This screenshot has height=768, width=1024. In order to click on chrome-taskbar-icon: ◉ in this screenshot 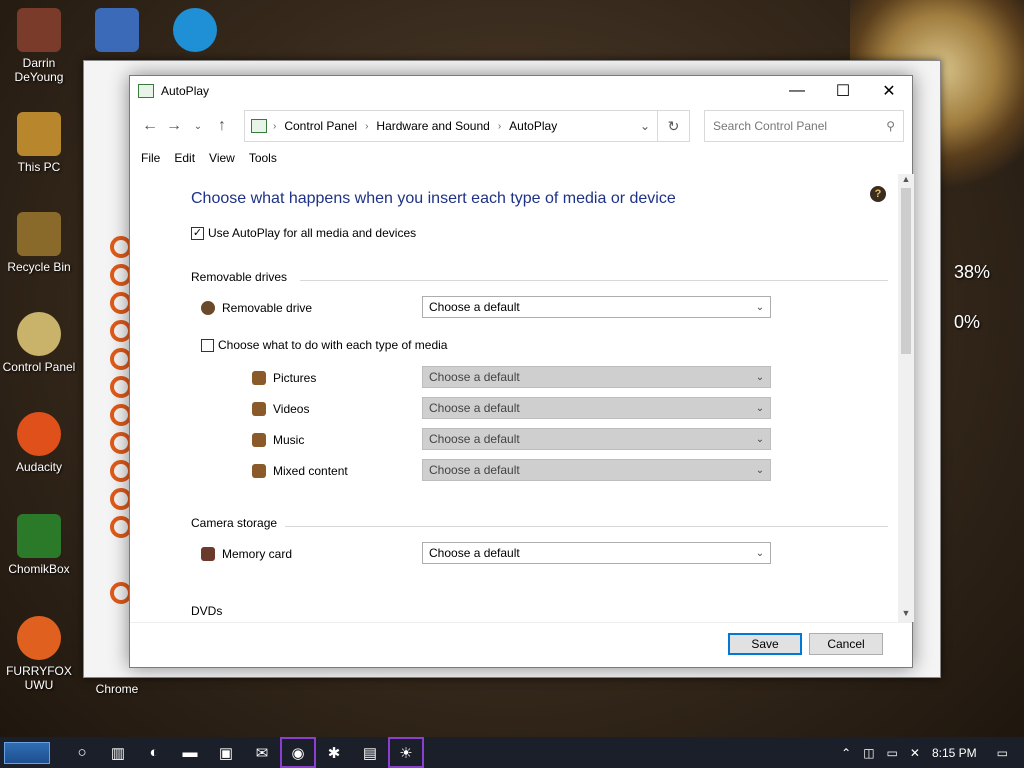, I will do `click(298, 752)`.